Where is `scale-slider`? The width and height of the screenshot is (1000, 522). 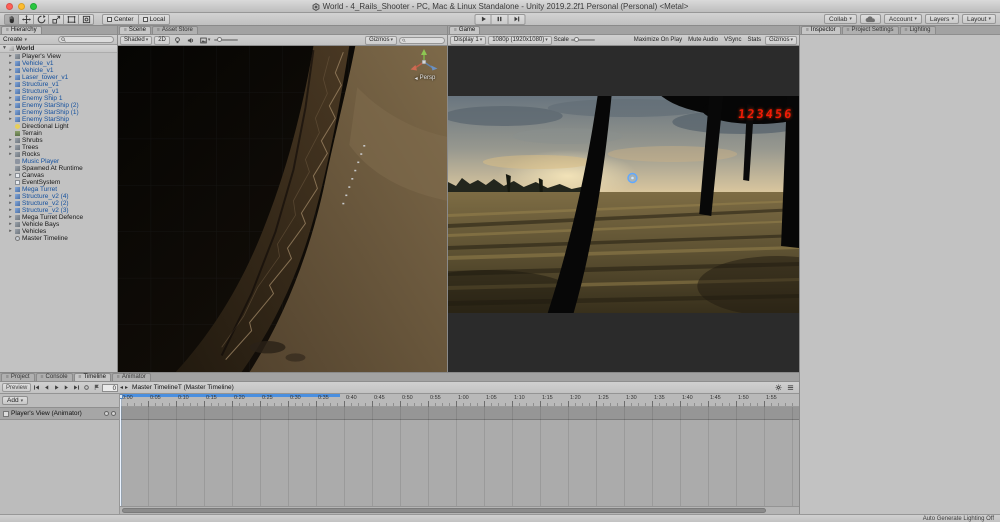
scale-slider is located at coordinates (582, 39).